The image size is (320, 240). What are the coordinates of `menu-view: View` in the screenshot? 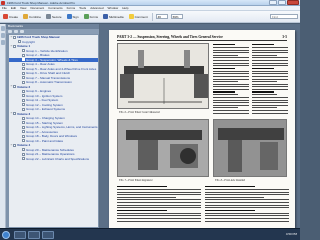 It's located at (23, 8).